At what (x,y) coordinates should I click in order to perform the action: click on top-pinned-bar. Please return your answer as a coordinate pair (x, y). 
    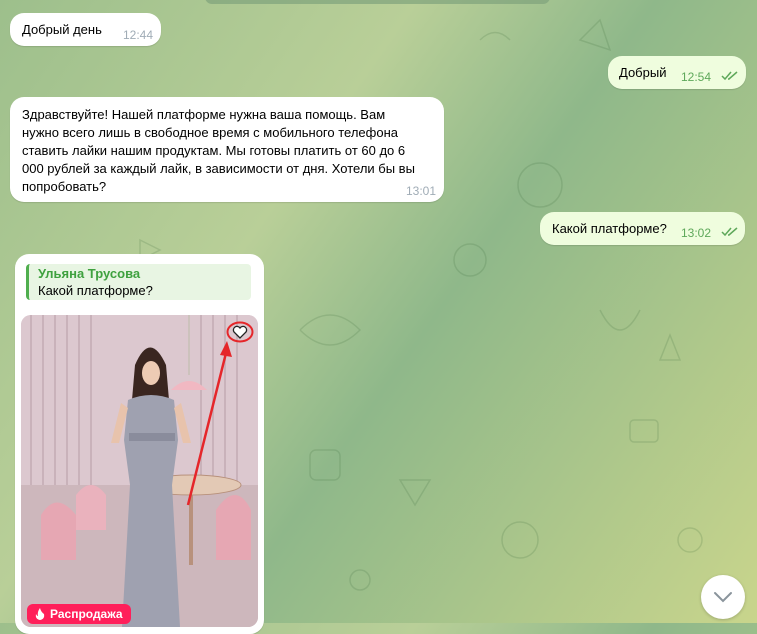
    Looking at the image, I should click on (377, 2).